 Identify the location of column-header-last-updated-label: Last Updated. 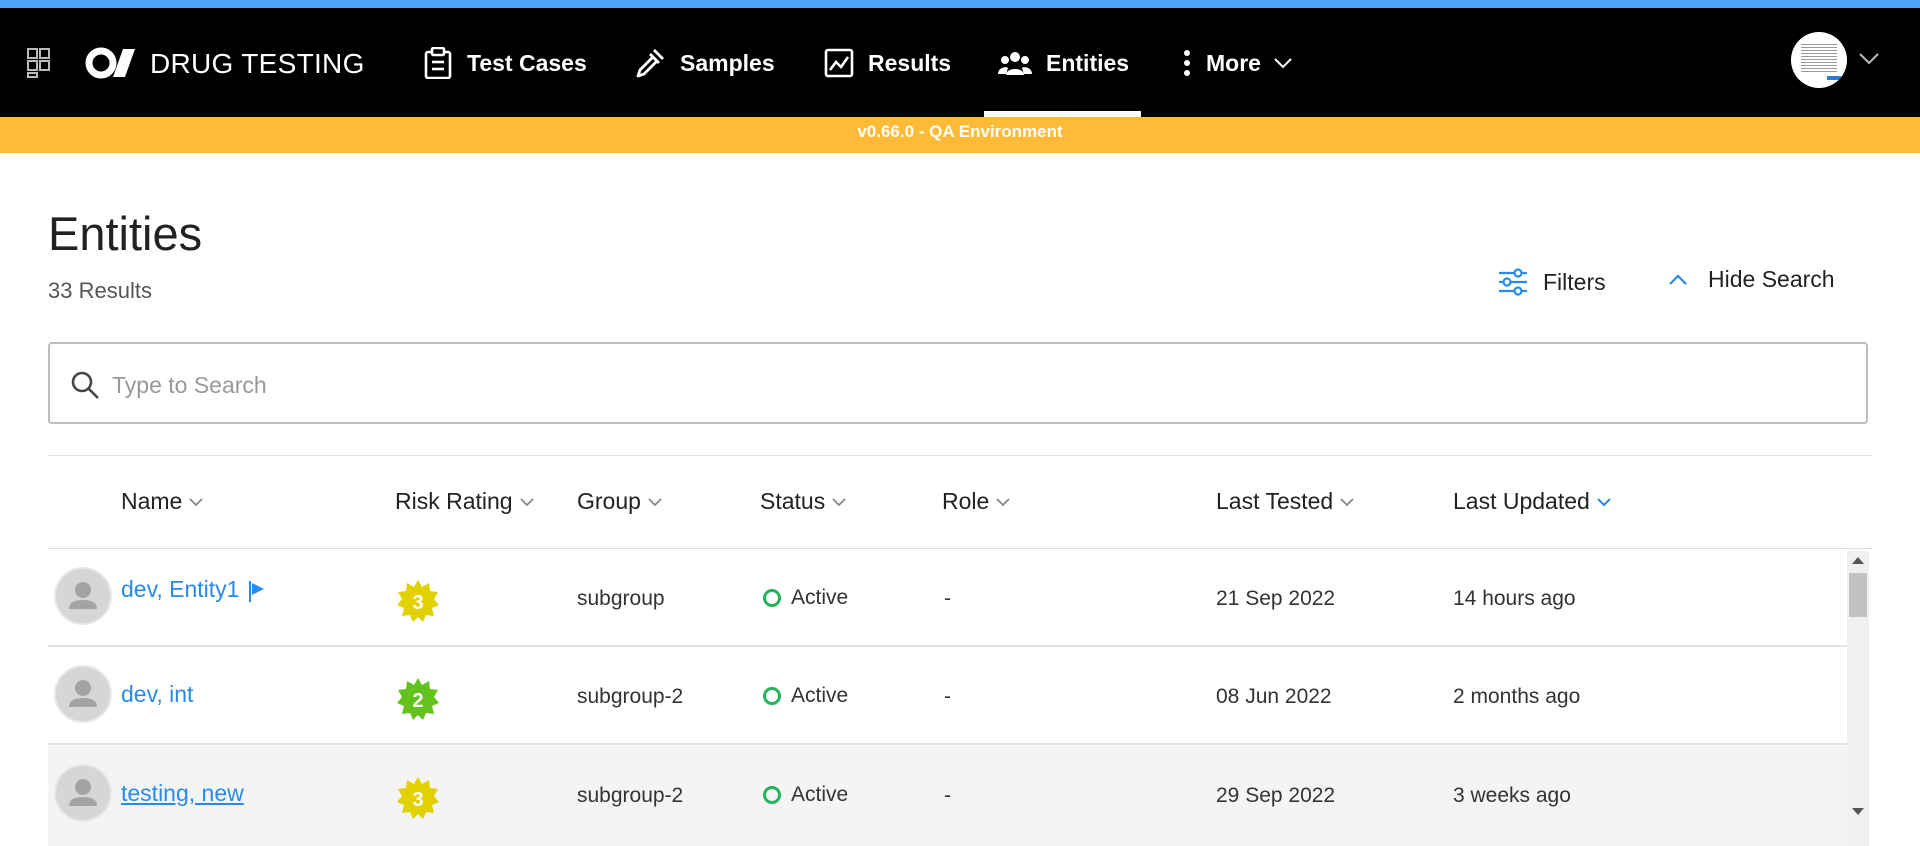
(1521, 501).